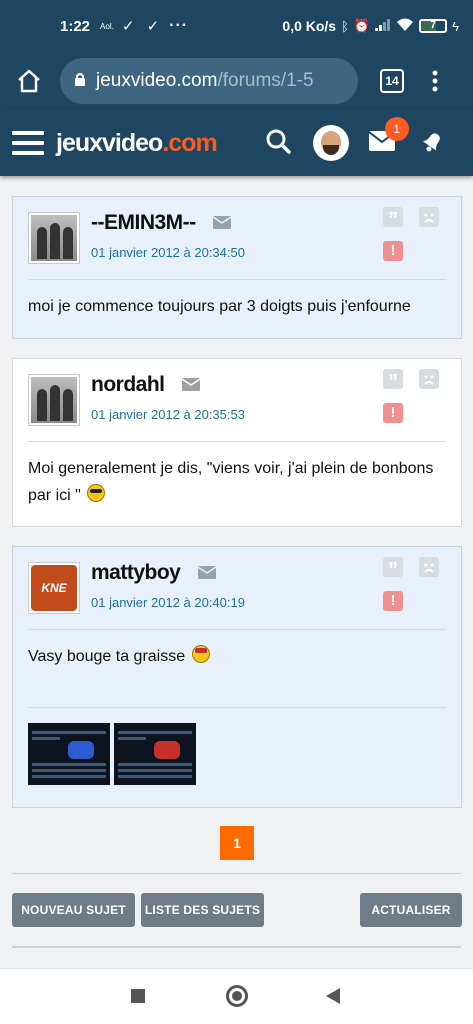  What do you see at coordinates (309, 26) in the screenshot?
I see `network-speed: 0,0 Ko/s` at bounding box center [309, 26].